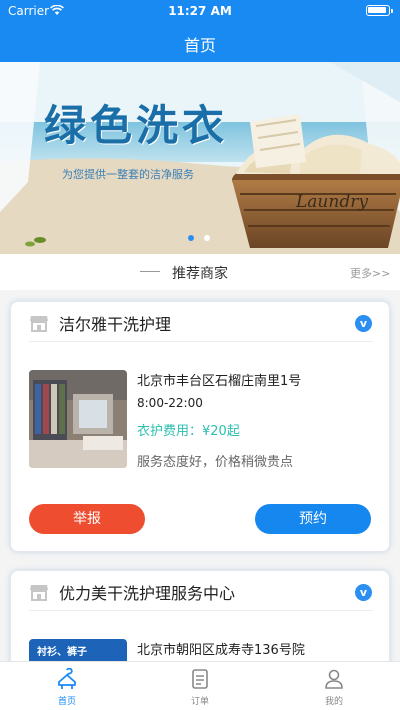 The height and width of the screenshot is (710, 400). I want to click on tab-label: 首页, so click(66, 702).